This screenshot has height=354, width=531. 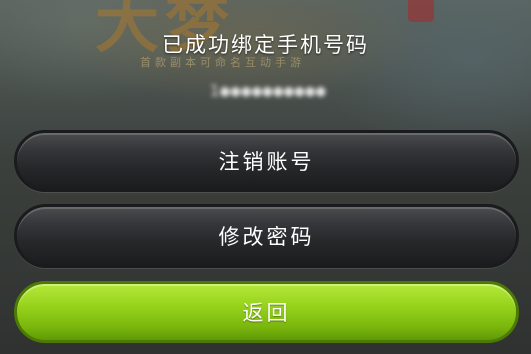 What do you see at coordinates (265, 45) in the screenshot?
I see `bind-status-title: 已成功绑定手机号码` at bounding box center [265, 45].